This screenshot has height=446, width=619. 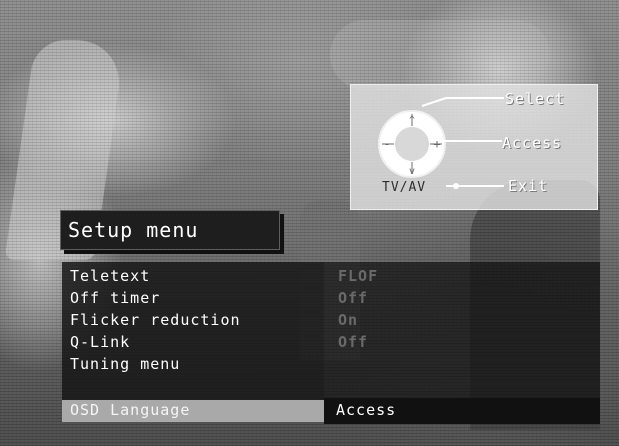 I want to click on access-action-label: Access, so click(x=366, y=410).